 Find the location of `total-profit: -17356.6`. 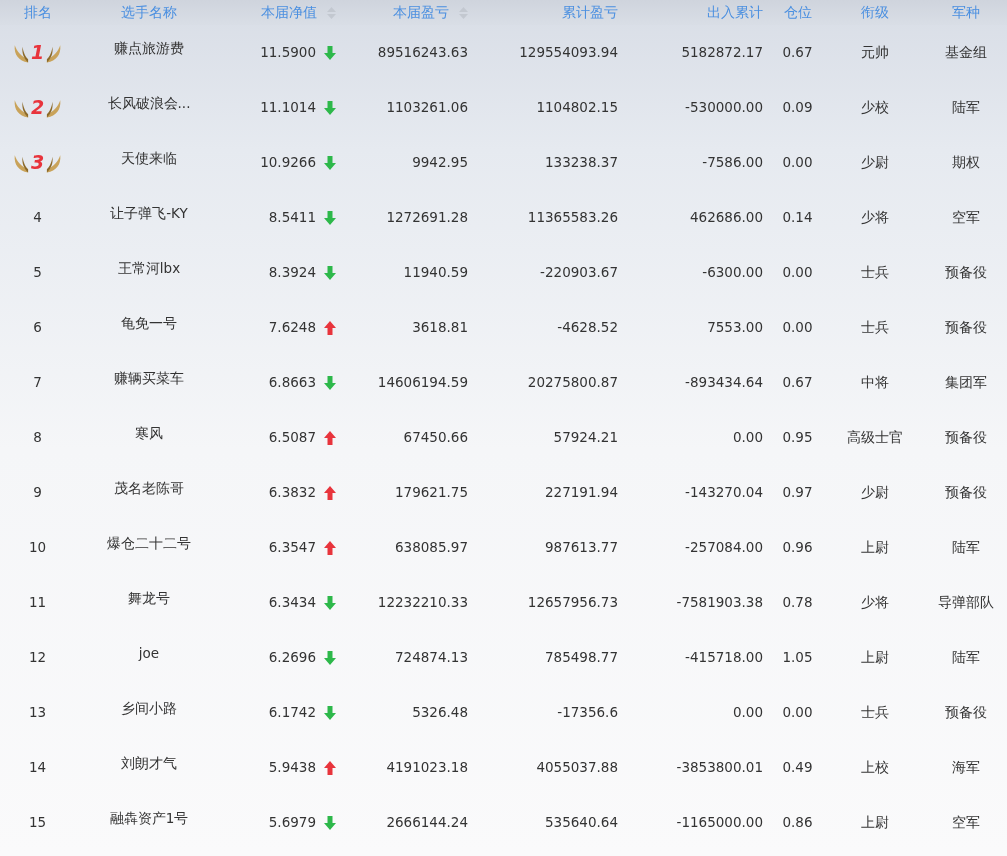

total-profit: -17356.6 is located at coordinates (587, 713).